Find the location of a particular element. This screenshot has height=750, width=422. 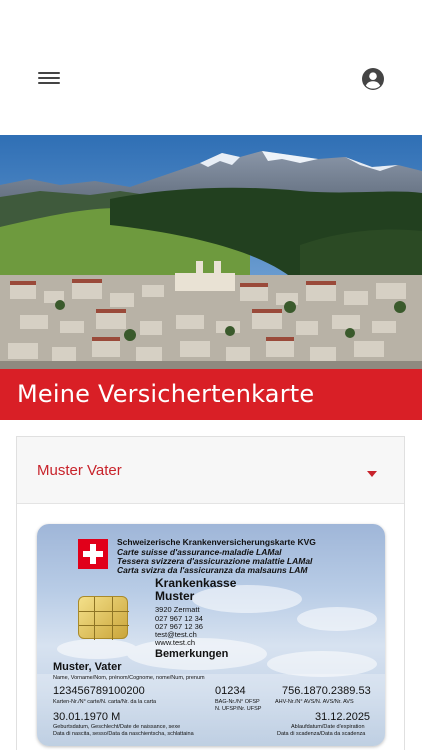

insured-person-dropdown: Muster Vater is located at coordinates (210, 470).